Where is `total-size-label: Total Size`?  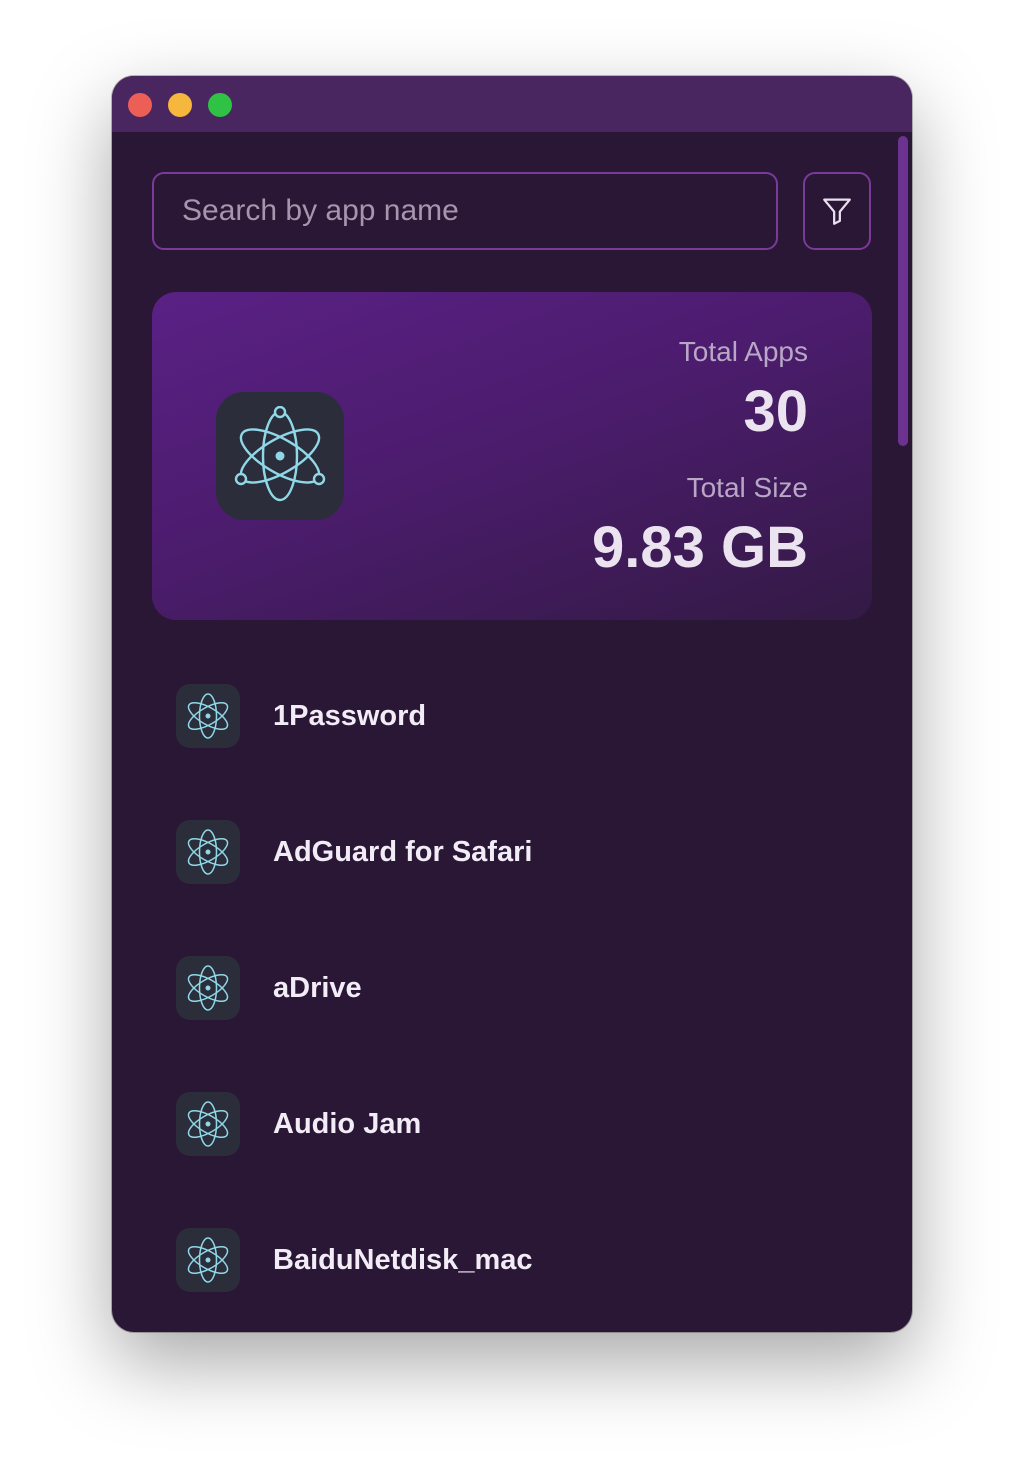 total-size-label: Total Size is located at coordinates (747, 487).